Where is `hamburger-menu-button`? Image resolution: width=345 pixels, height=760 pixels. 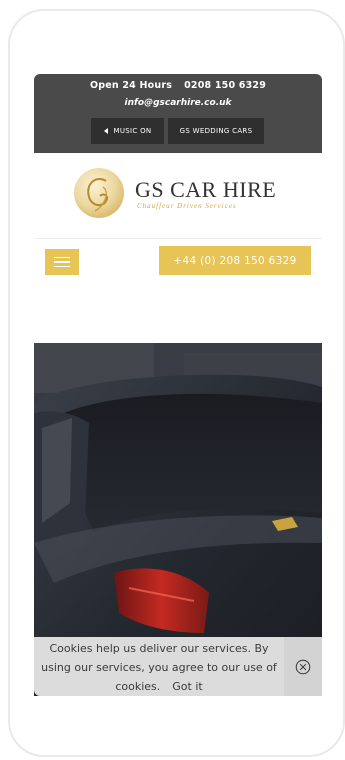
hamburger-menu-button is located at coordinates (62, 262).